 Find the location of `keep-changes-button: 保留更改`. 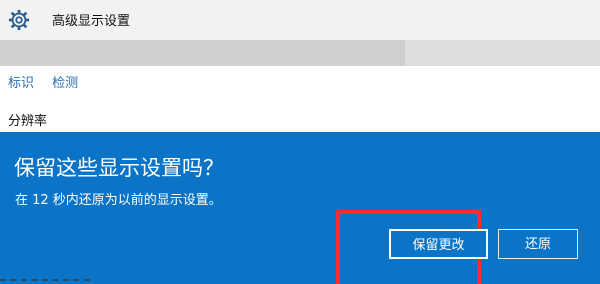

keep-changes-button: 保留更改 is located at coordinates (438, 244).